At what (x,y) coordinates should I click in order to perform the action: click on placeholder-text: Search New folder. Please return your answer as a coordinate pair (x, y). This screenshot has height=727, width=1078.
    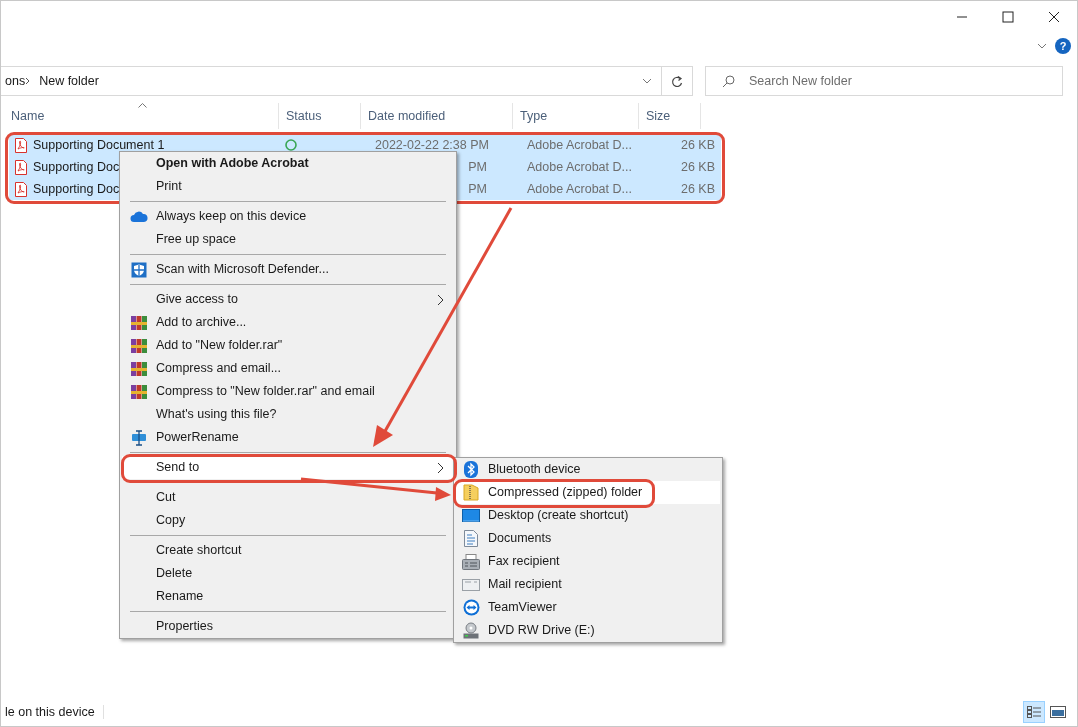
    Looking at the image, I should click on (800, 81).